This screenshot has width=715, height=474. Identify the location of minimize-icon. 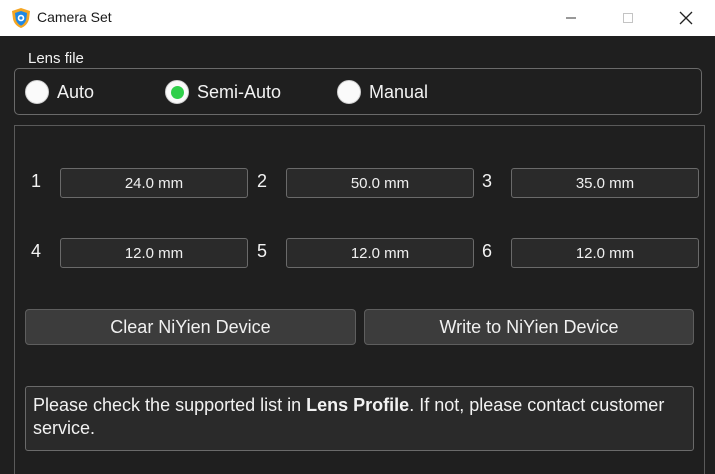
(571, 18).